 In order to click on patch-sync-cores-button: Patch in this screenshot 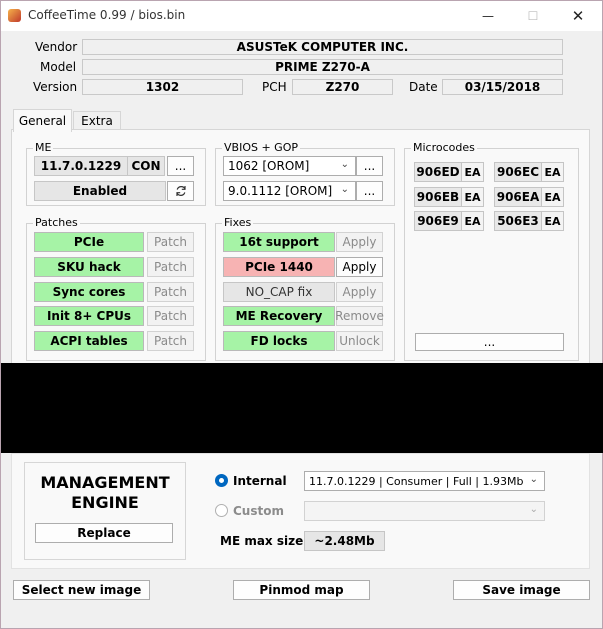, I will do `click(170, 292)`.